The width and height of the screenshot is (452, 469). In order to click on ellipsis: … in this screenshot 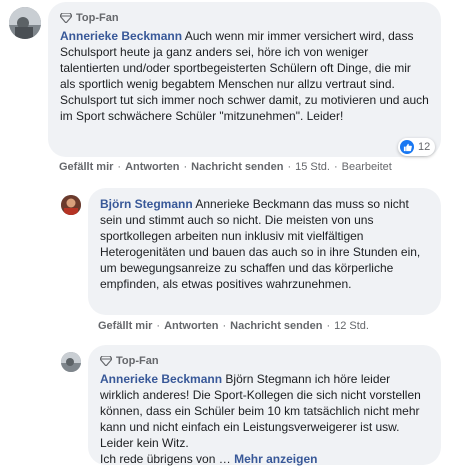, I will do `click(224, 459)`.